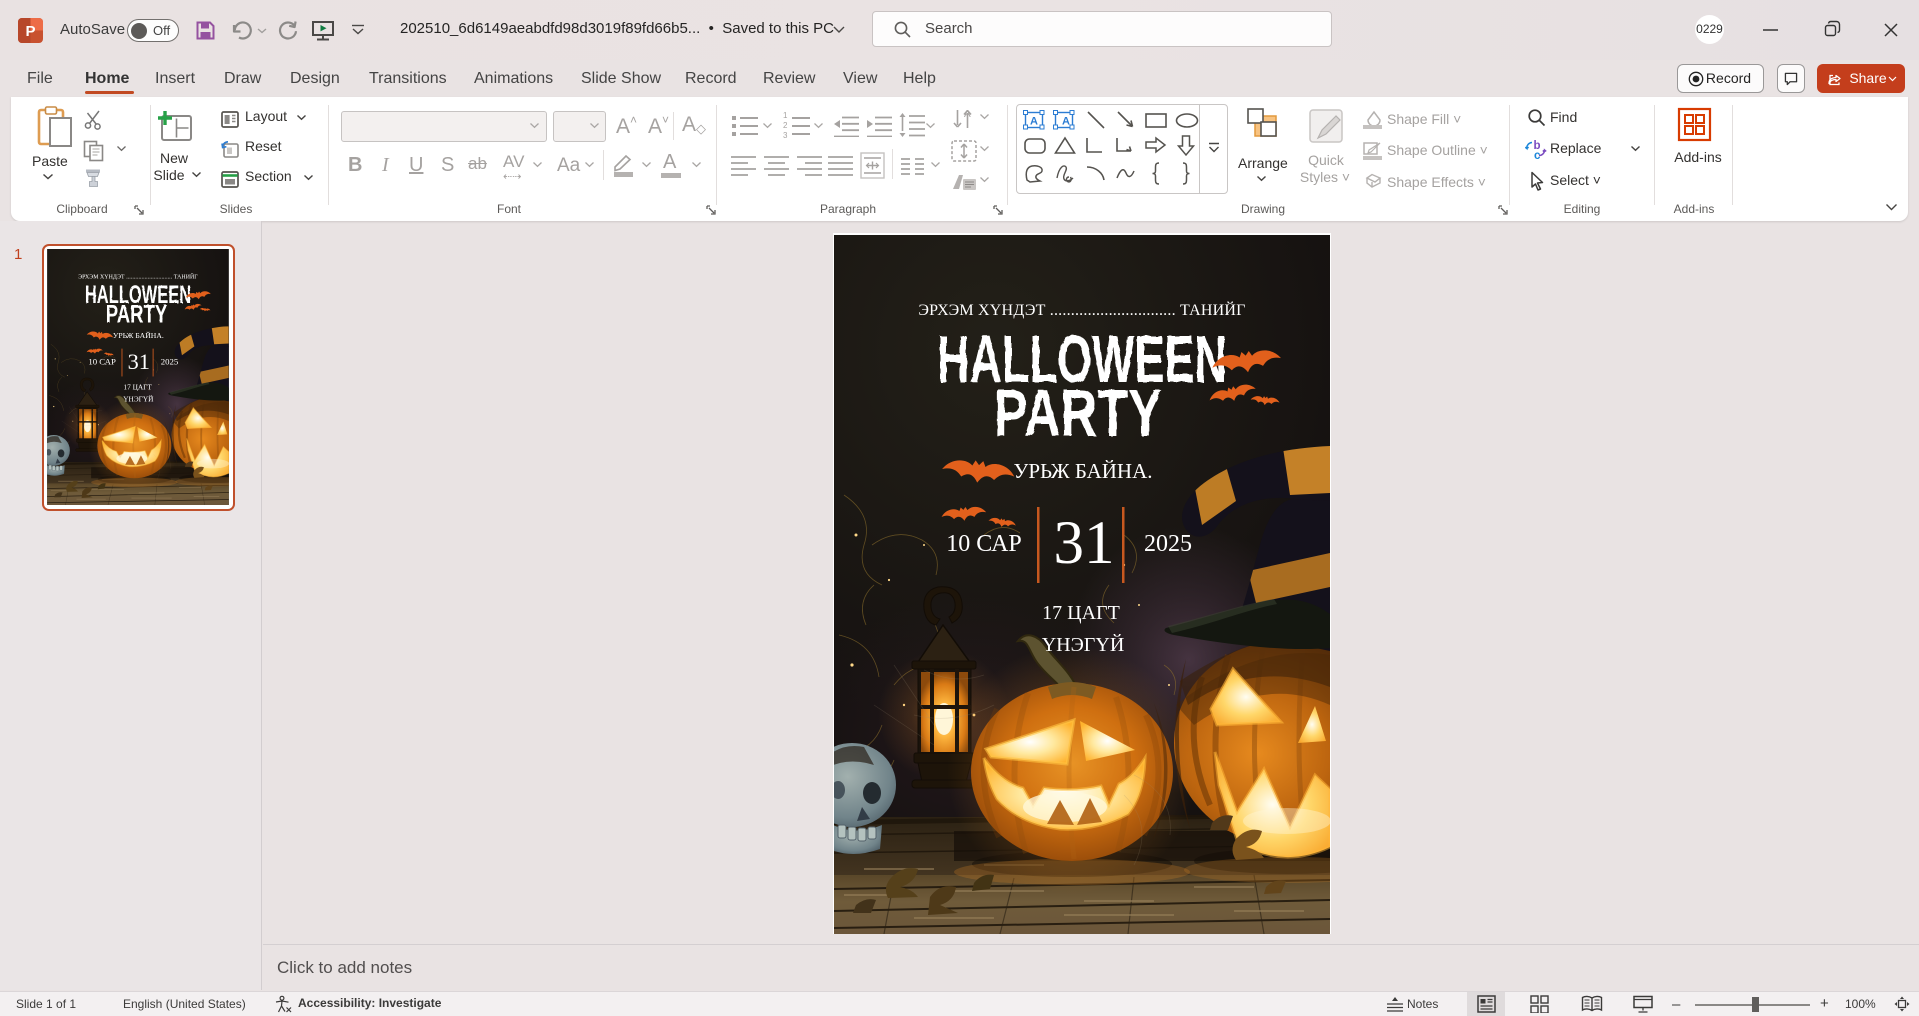  What do you see at coordinates (30, 31) in the screenshot?
I see `svg-text: P` at bounding box center [30, 31].